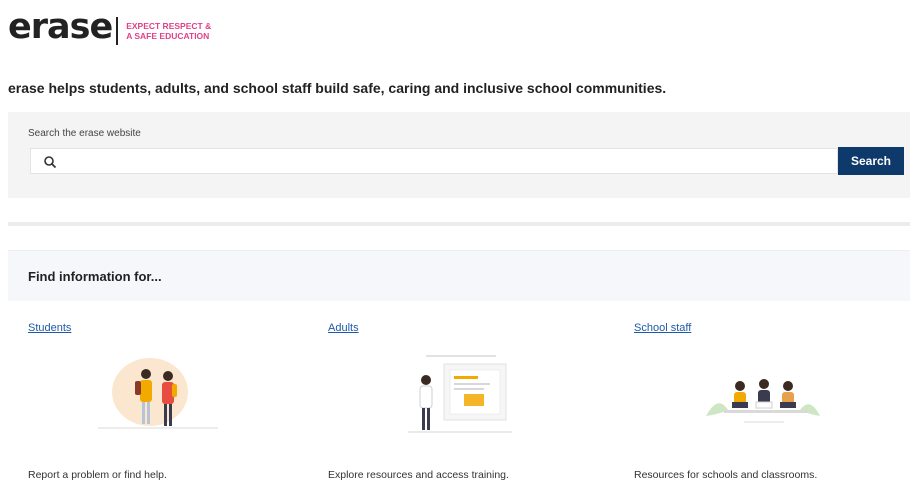 The width and height of the screenshot is (910, 489). What do you see at coordinates (158, 393) in the screenshot?
I see `students-illustration-icon` at bounding box center [158, 393].